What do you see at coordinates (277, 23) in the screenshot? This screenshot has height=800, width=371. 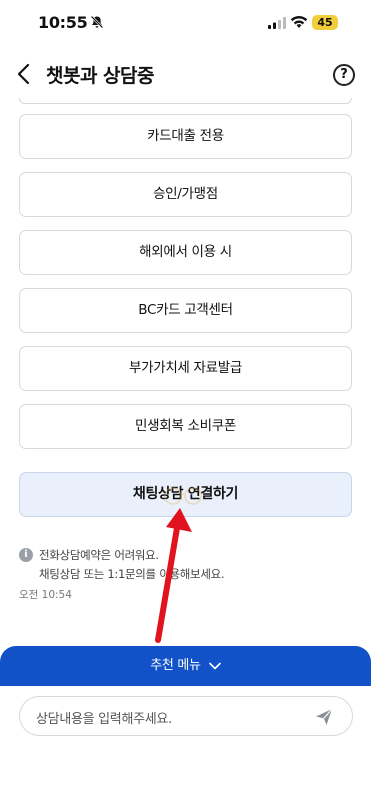 I see `cellular-signal-icon` at bounding box center [277, 23].